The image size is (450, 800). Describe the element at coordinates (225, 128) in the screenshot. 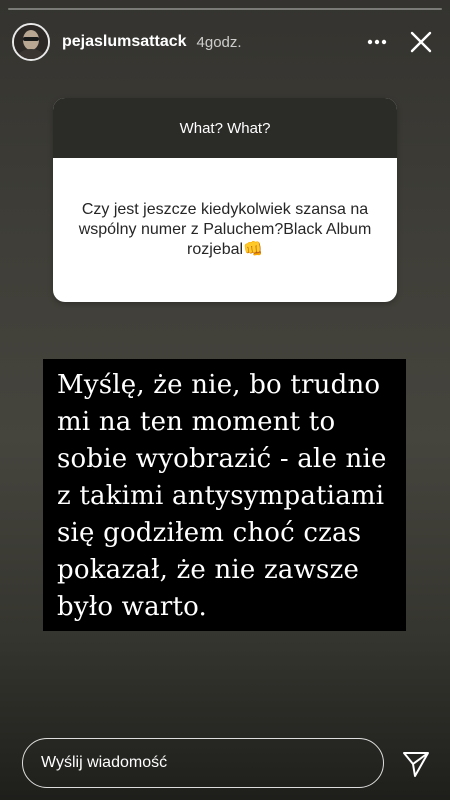

I see `question-sticker-title: What? What?` at that location.